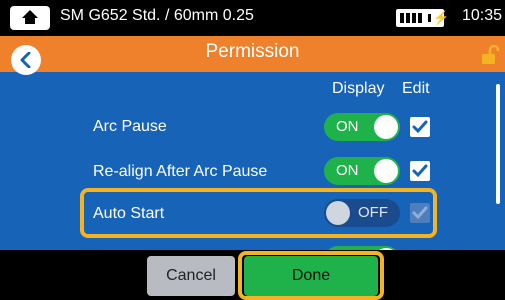  I want to click on page-title: Permission, so click(252, 51).